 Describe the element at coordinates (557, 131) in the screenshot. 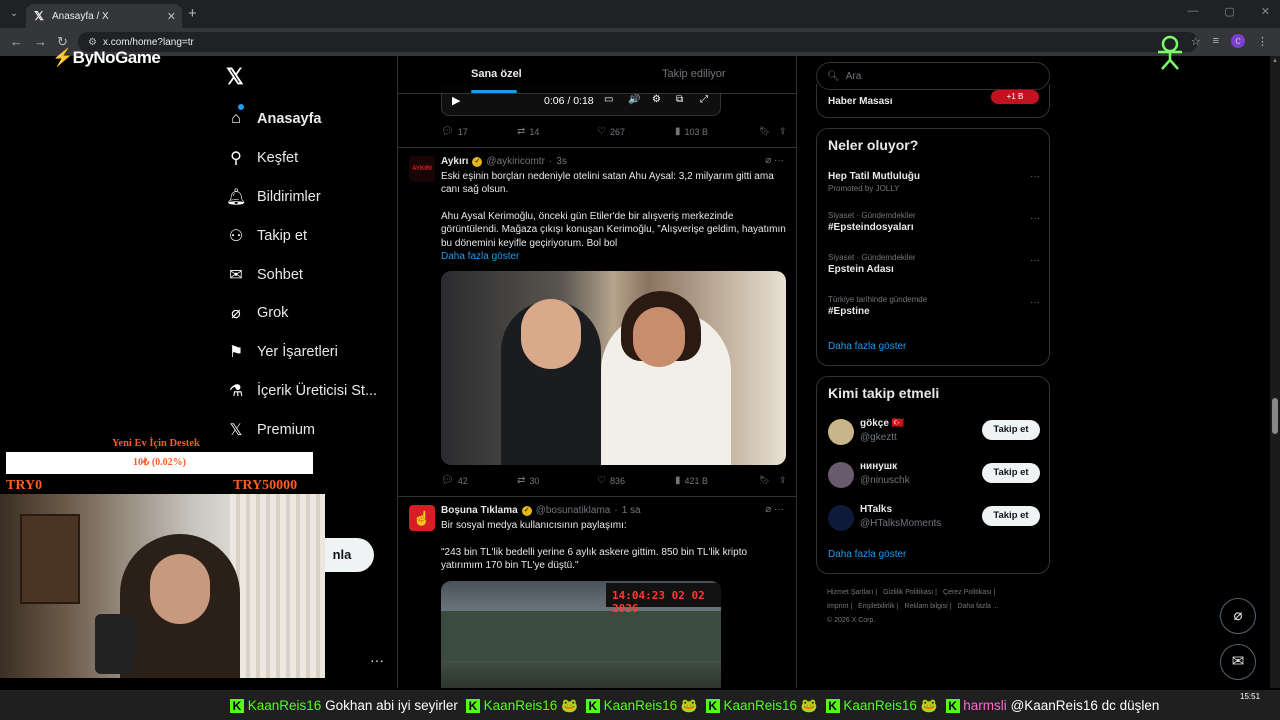

I see `repost-button: ⇄ 14` at that location.